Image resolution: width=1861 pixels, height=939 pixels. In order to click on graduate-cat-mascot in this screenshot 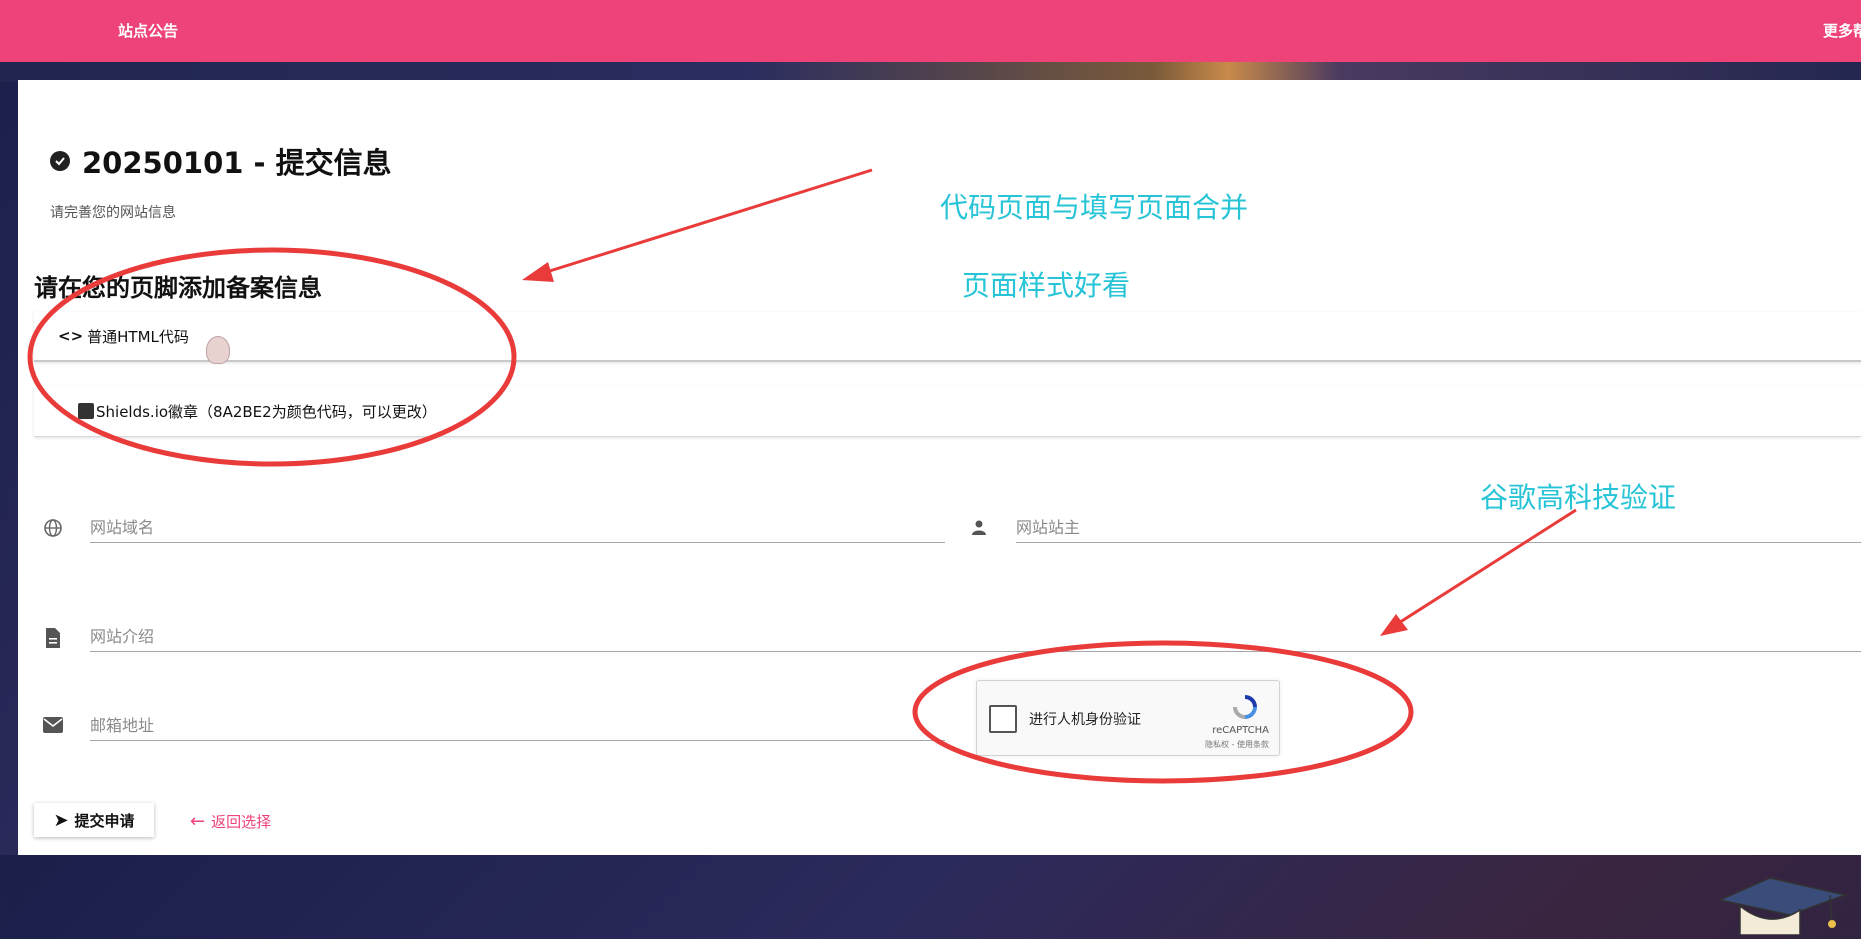, I will do `click(1780, 903)`.